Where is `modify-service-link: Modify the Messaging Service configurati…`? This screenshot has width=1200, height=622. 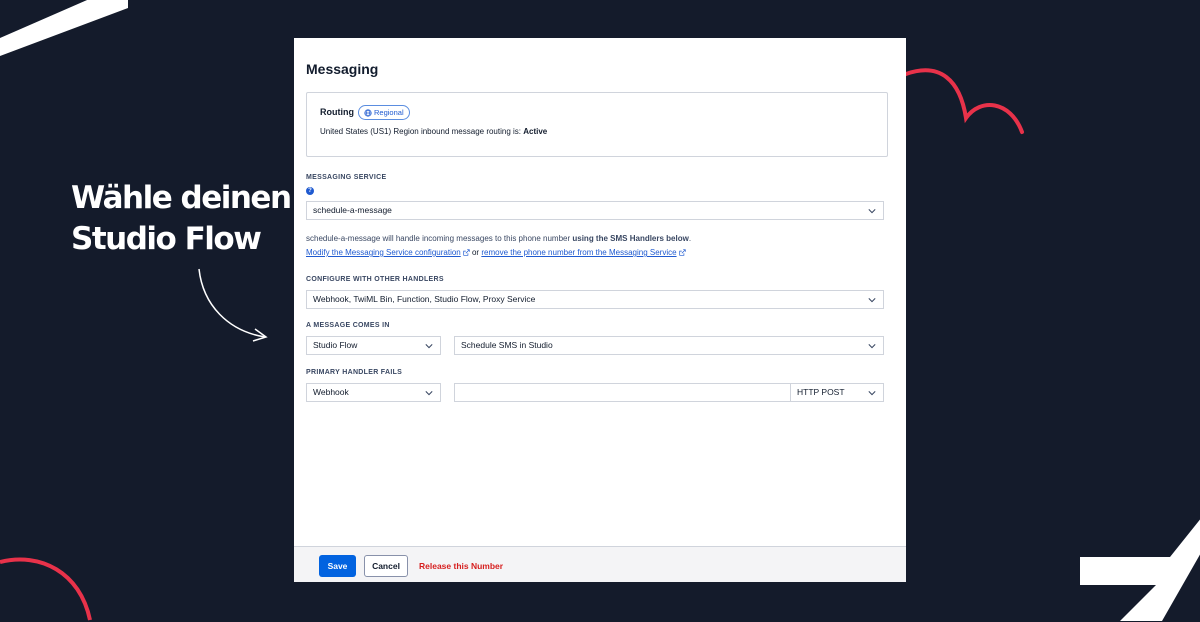 modify-service-link: Modify the Messaging Service configurati… is located at coordinates (383, 252).